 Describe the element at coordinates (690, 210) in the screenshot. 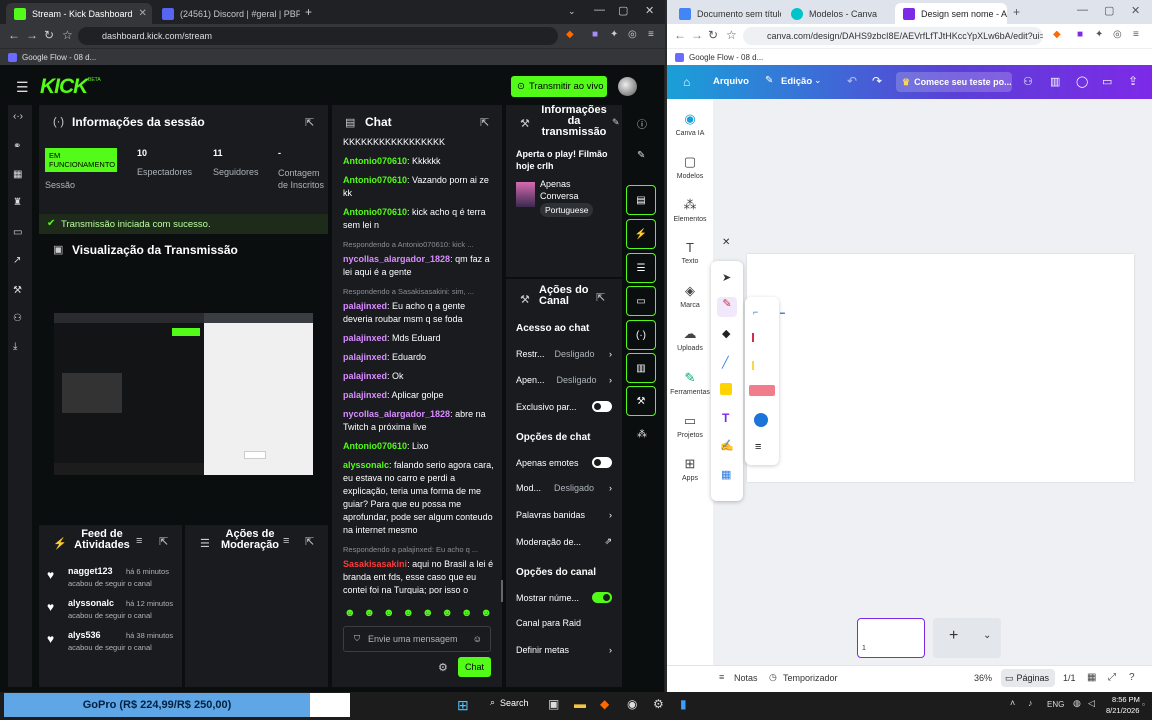

I see `sidebar-item-elementos: ⁂ Elementos` at that location.